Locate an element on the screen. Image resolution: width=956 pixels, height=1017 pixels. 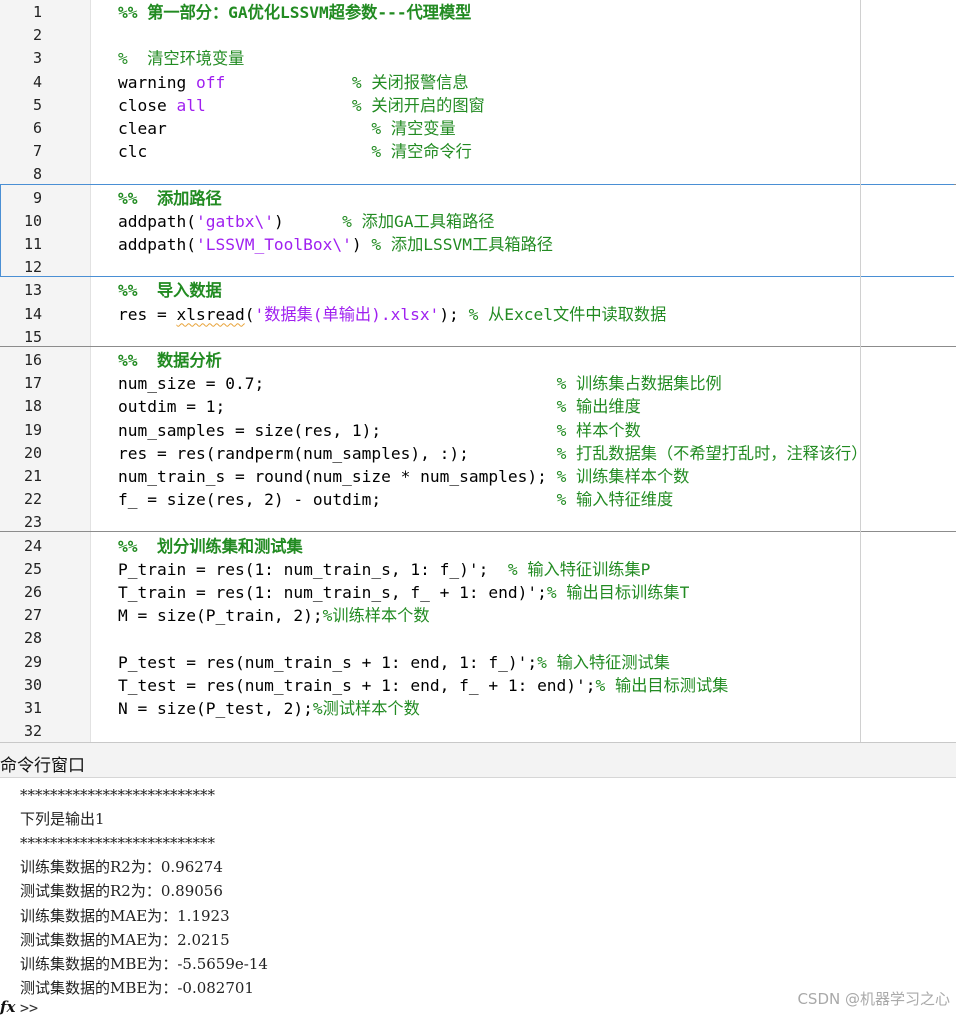
code-line: 18 outdim = 1; % 输出维度 is located at coordinates (478, 406).